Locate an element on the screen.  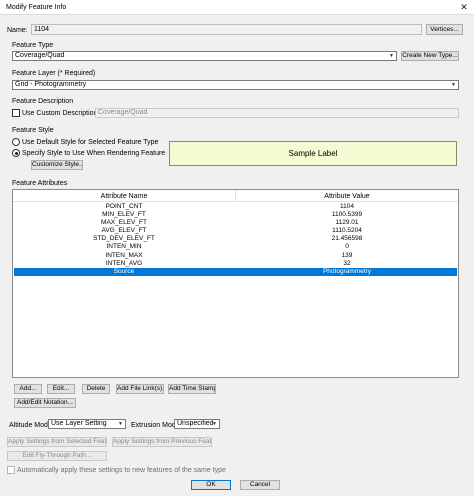
column-header-name: Attribute Name is located at coordinates (124, 196).